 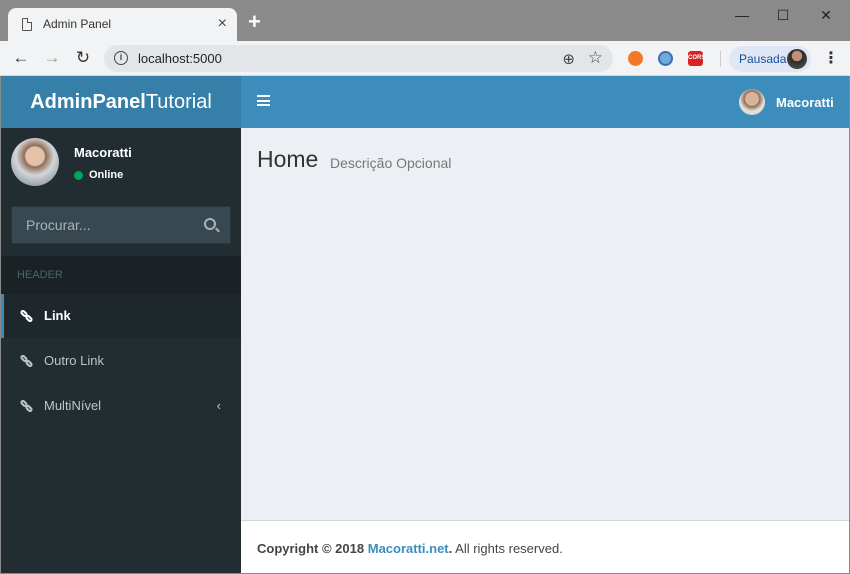 I want to click on sidebar-item-outro-link: Outro Link, so click(x=121, y=361).